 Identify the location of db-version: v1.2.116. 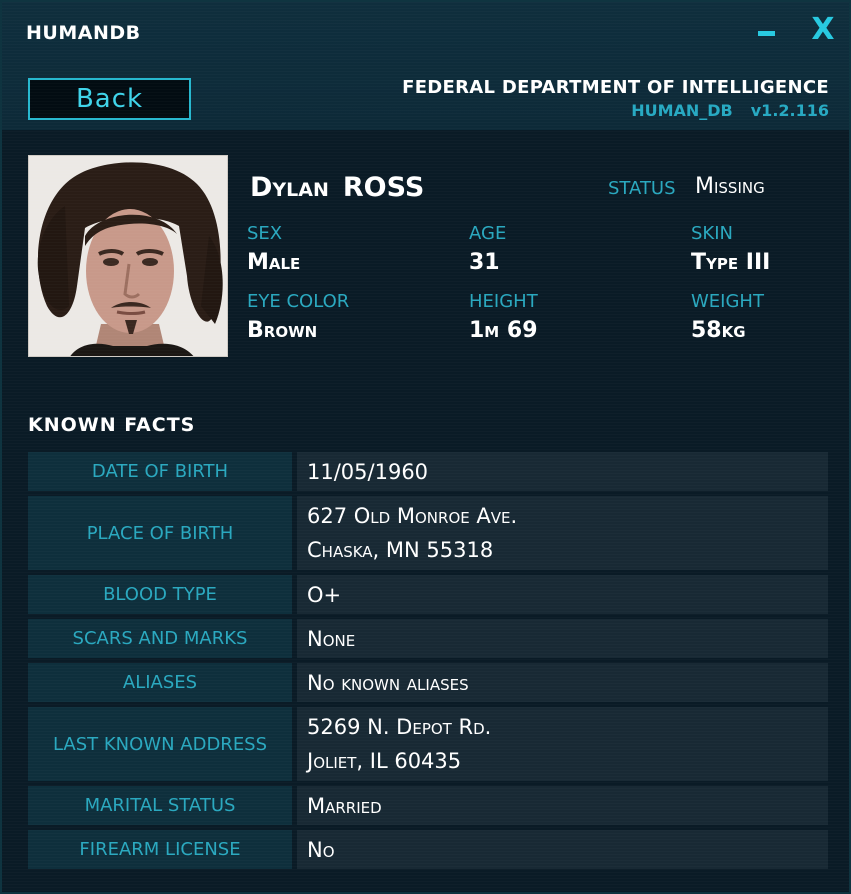
(789, 110).